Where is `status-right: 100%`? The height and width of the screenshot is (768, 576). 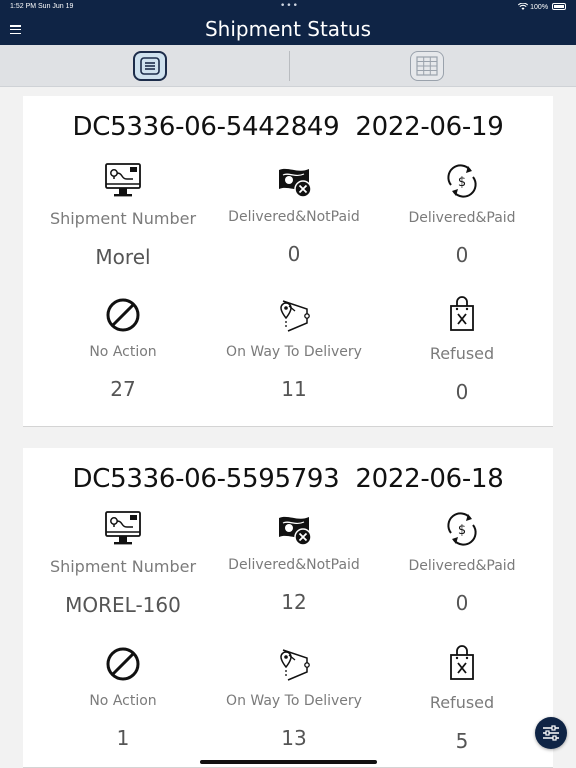
status-right: 100% is located at coordinates (542, 7).